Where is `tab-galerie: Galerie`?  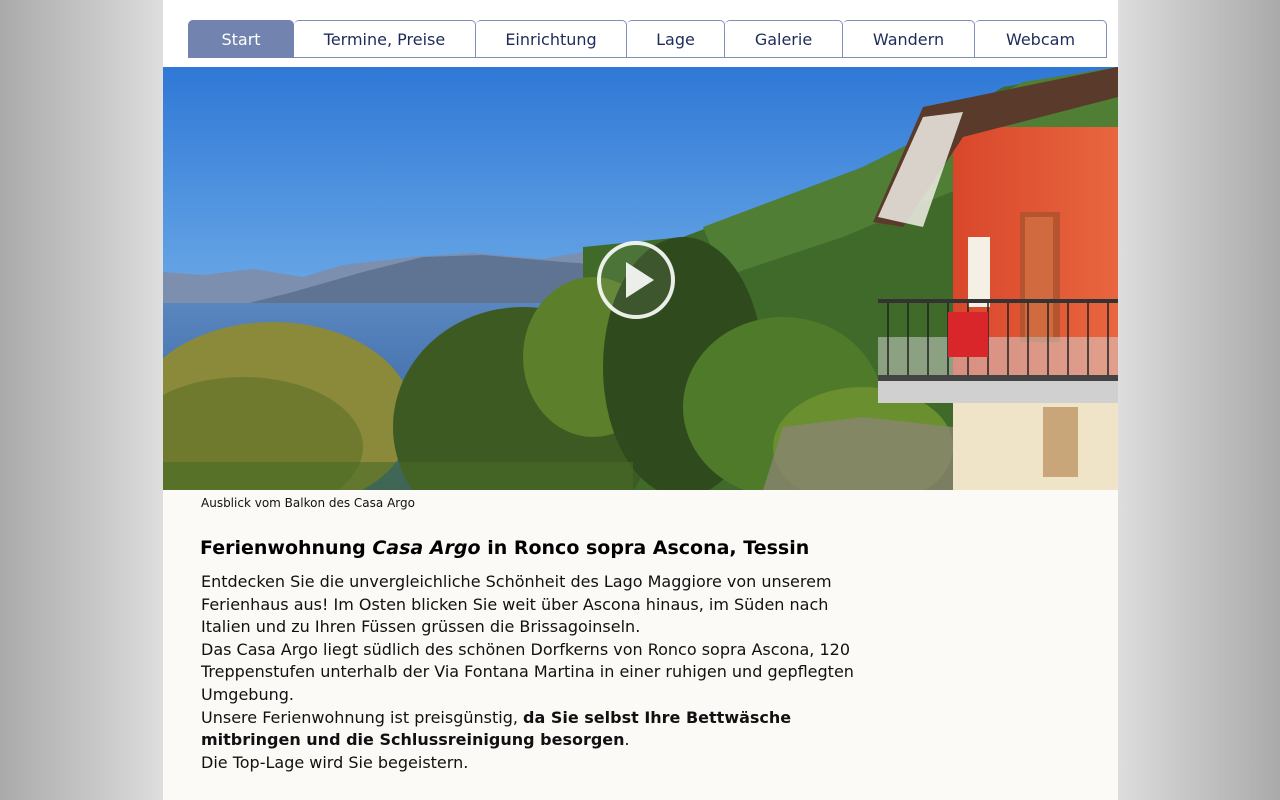 tab-galerie: Galerie is located at coordinates (784, 39).